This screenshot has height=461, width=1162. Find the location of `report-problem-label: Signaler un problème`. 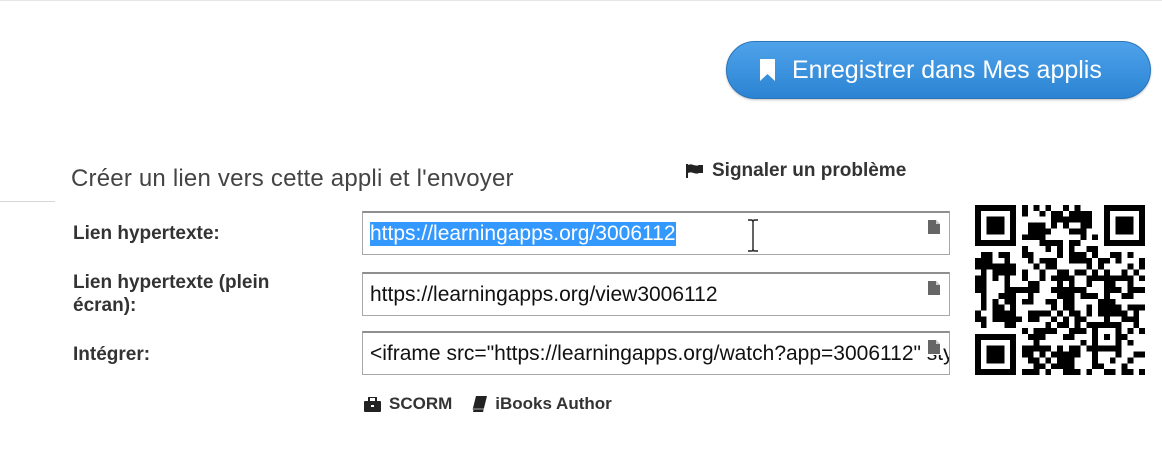

report-problem-label: Signaler un problème is located at coordinates (809, 170).